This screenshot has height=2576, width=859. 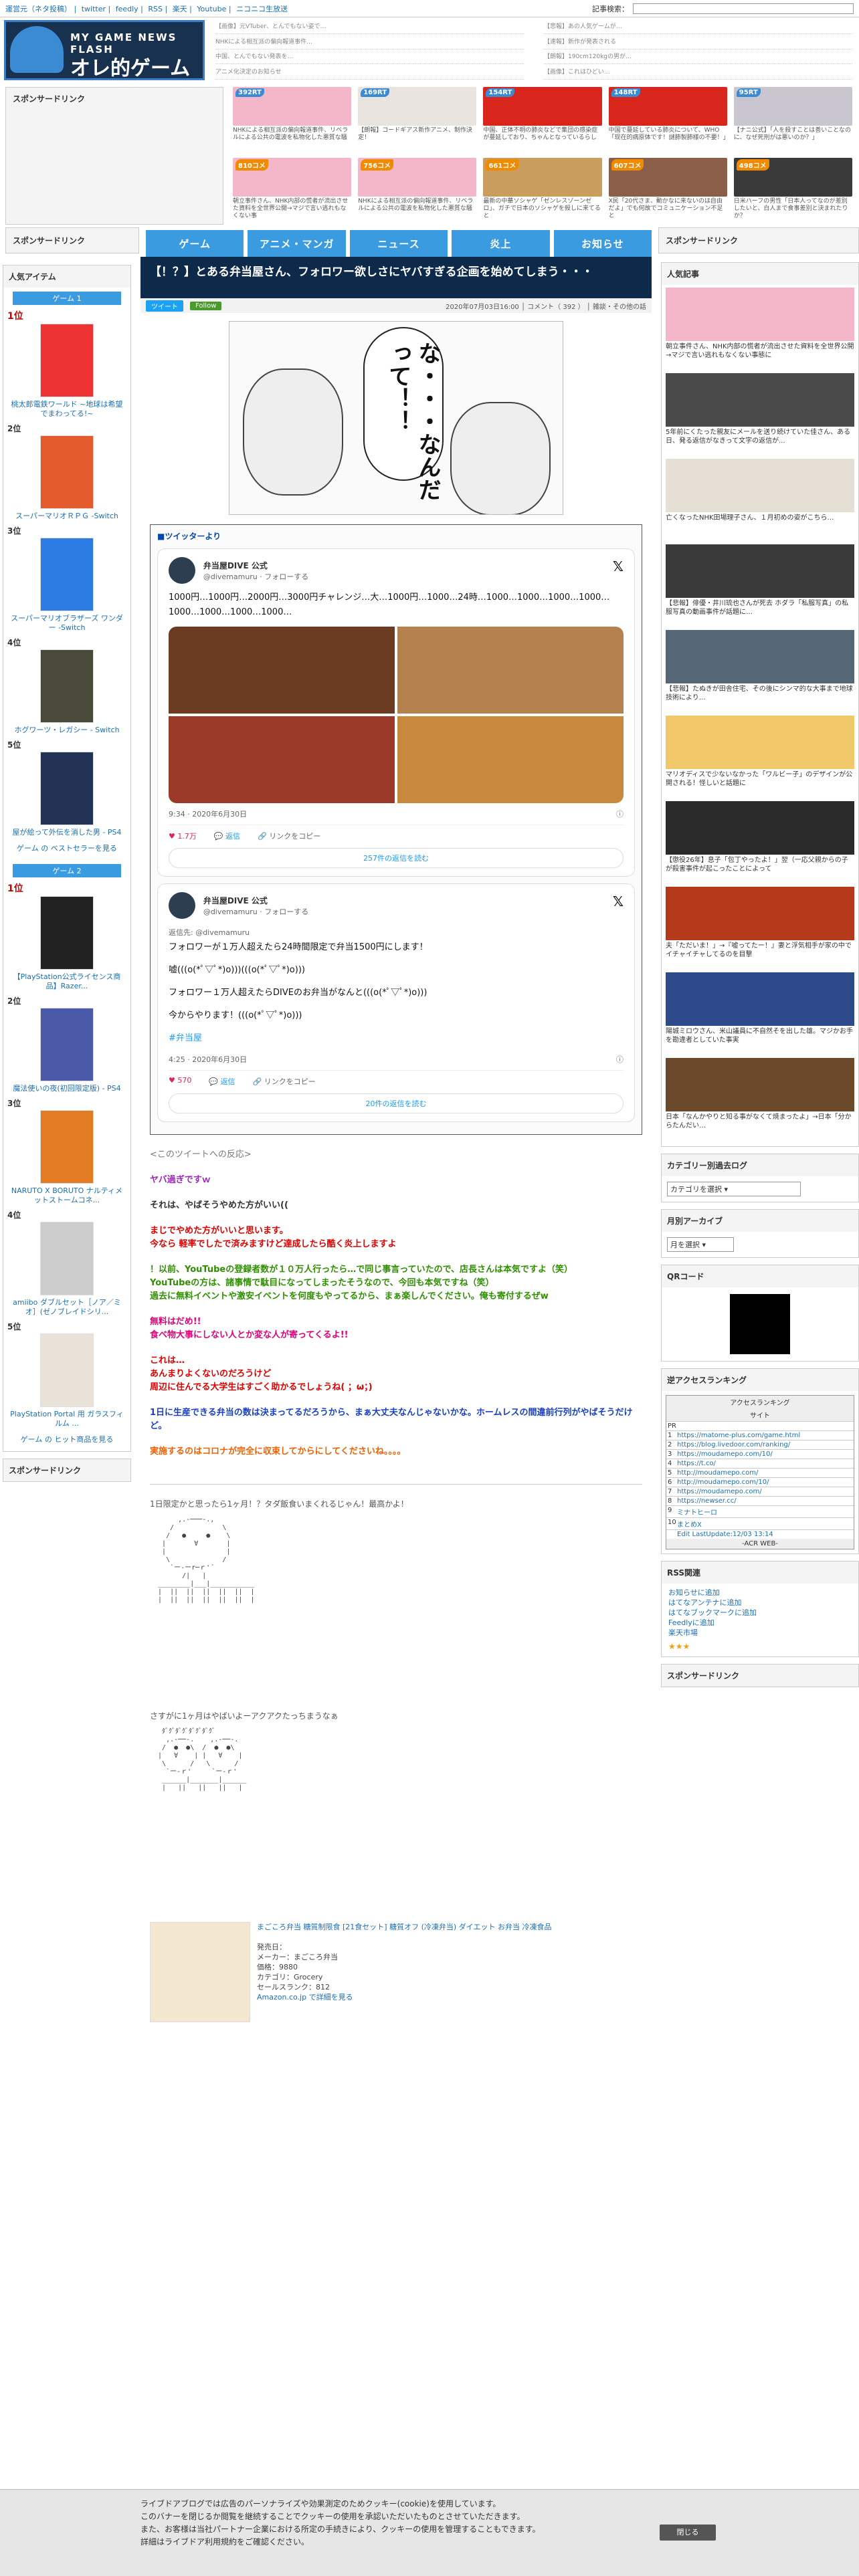 What do you see at coordinates (760, 1036) in the screenshot?
I see `popular-article-title: 陽城ミロウさん、米山議員に不自然そを出した雄。マジかお手を勘違者としていた事実` at bounding box center [760, 1036].